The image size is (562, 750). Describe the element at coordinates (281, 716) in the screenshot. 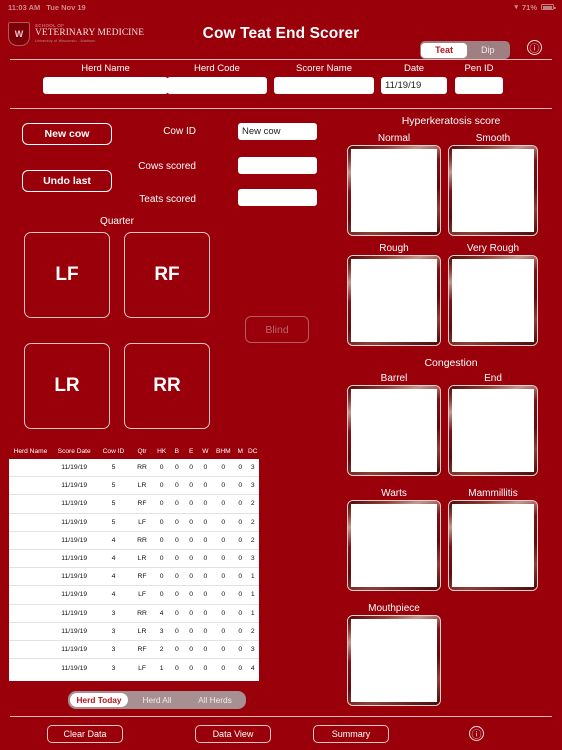

I see `divider-bottom` at that location.